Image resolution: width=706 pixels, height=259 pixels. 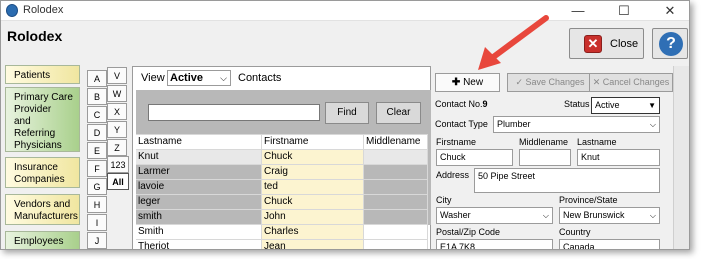 I want to click on letter-b-button: B, so click(x=97, y=96).